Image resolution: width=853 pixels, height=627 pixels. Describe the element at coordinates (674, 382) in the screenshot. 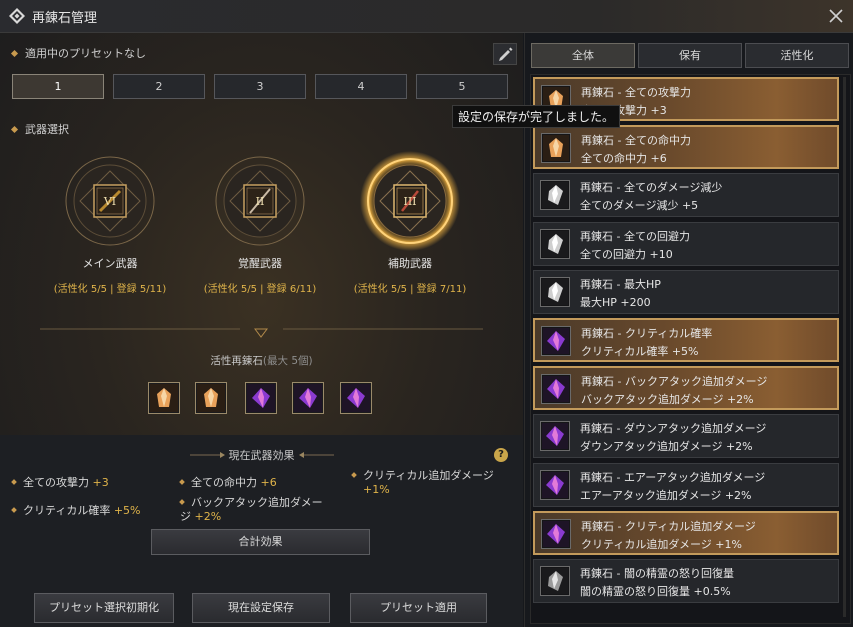

I see `stone-name: 再錬石 - バックアタック追加ダメージ` at that location.